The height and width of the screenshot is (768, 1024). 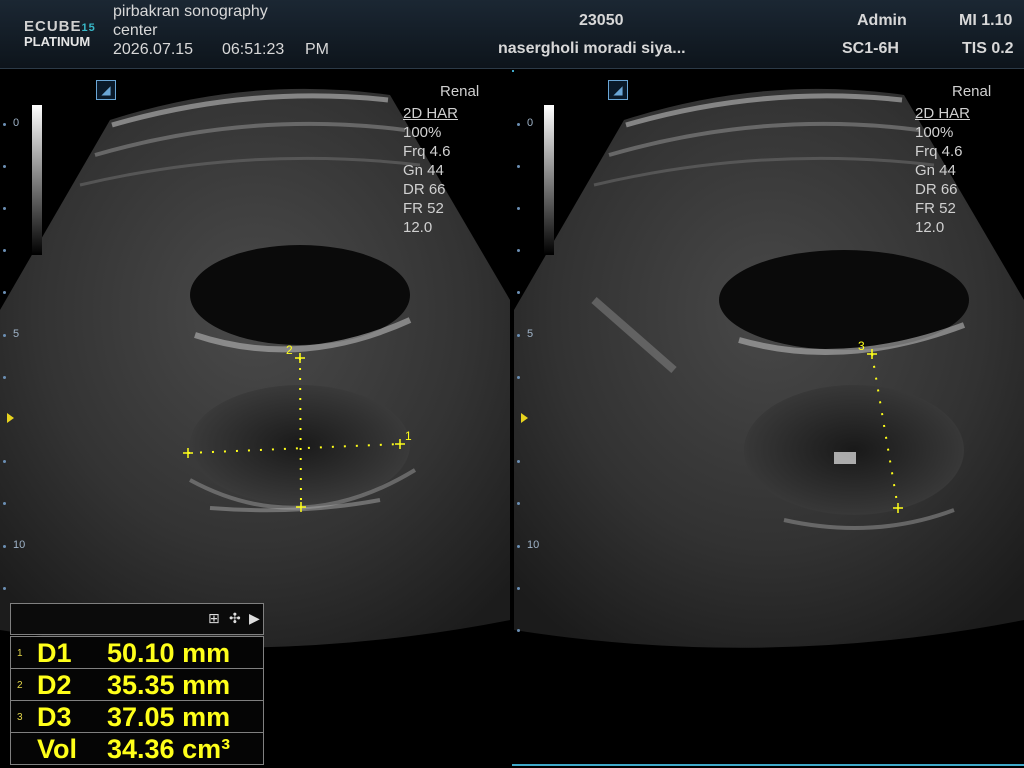 I want to click on depth-mark-10: 10, so click(x=19, y=545).